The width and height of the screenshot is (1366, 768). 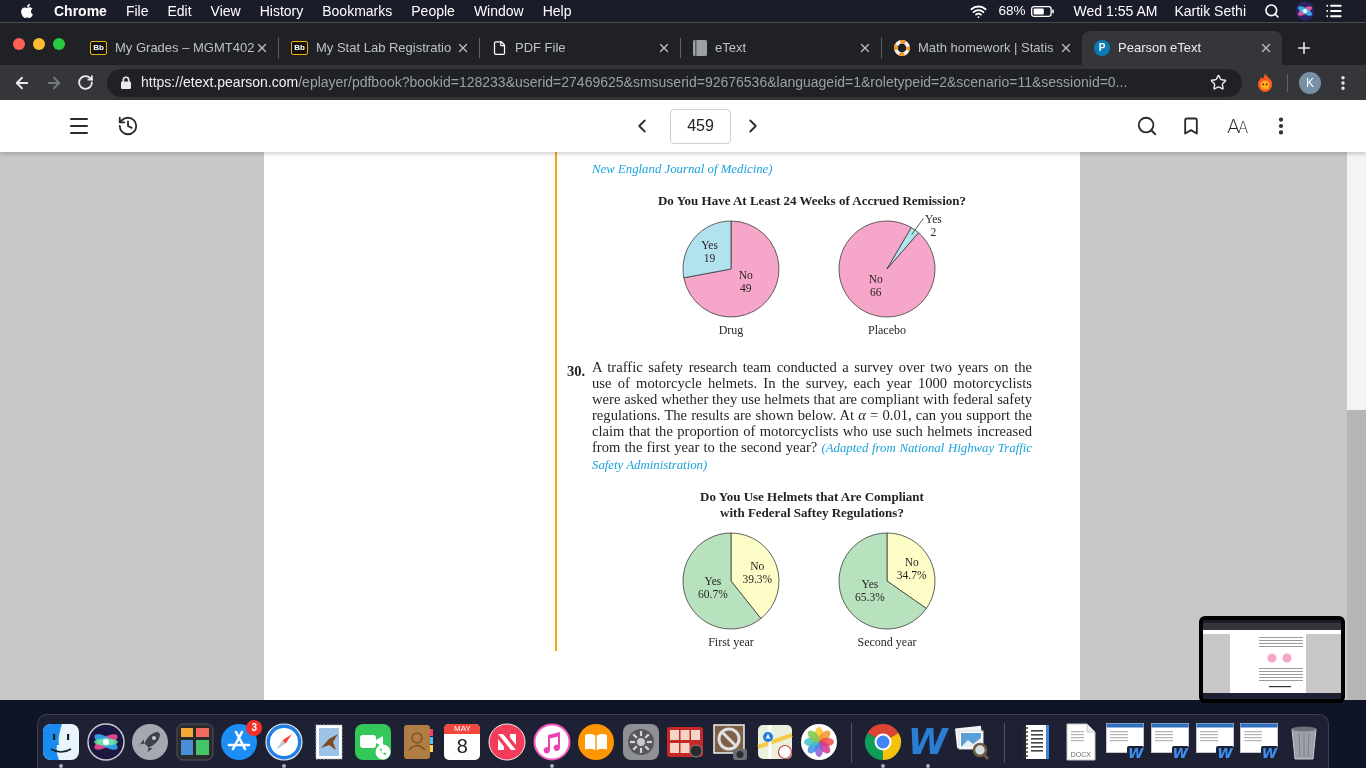 I want to click on diagonal-bars-icon, so click(x=506, y=742).